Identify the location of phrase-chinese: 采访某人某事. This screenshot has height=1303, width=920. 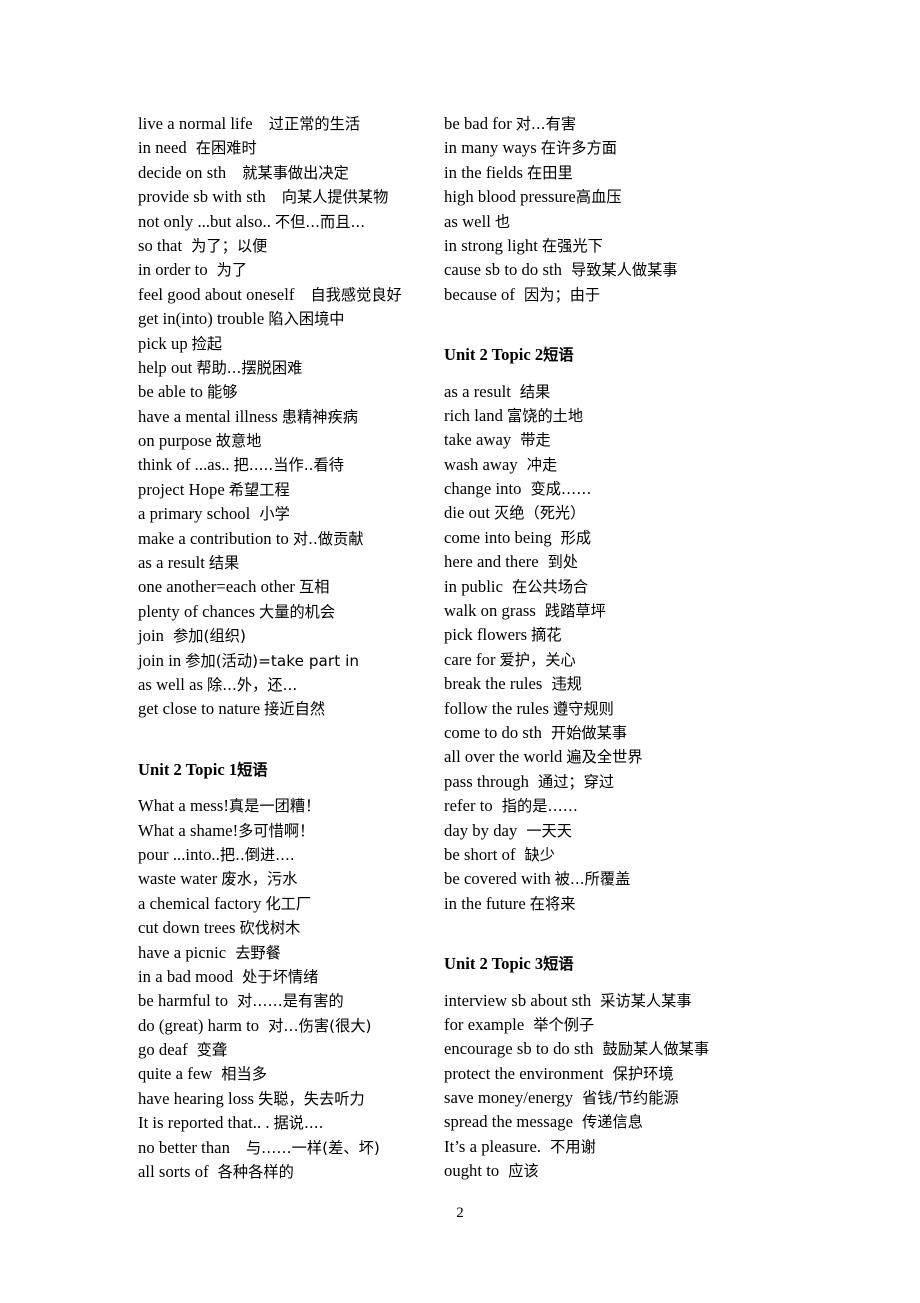
(646, 1000).